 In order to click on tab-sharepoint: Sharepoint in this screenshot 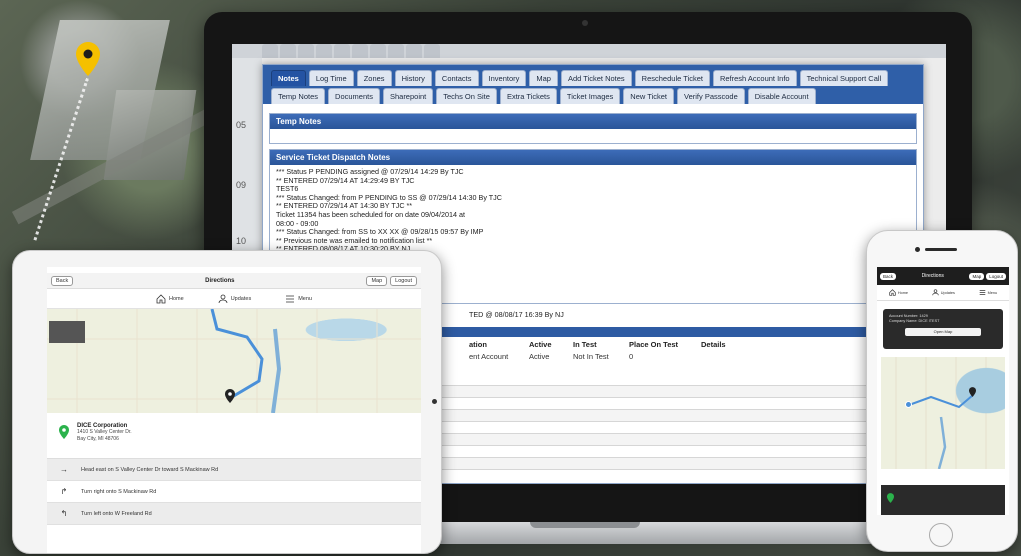, I will do `click(408, 96)`.